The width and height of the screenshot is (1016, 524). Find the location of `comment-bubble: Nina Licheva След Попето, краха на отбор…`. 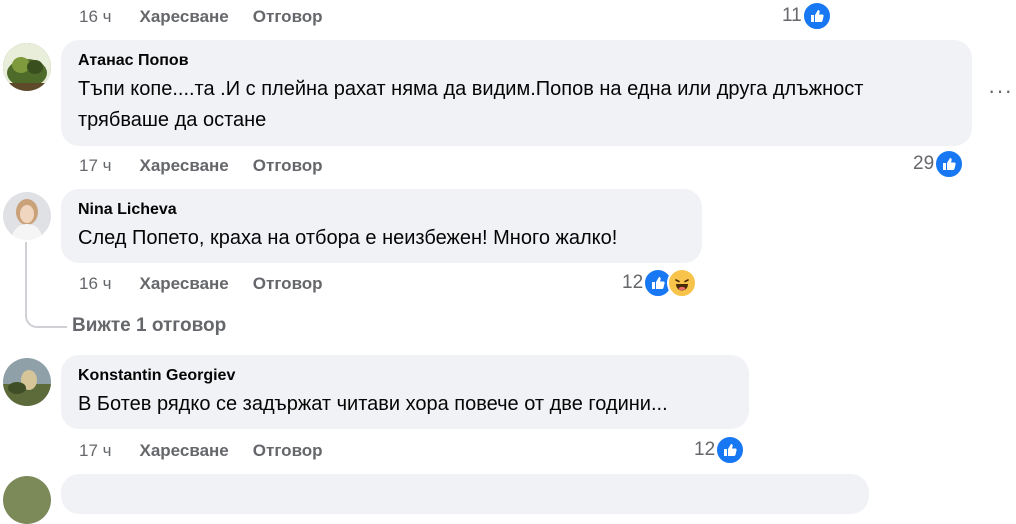

comment-bubble: Nina Licheva След Попето, краха на отбор… is located at coordinates (381, 226).